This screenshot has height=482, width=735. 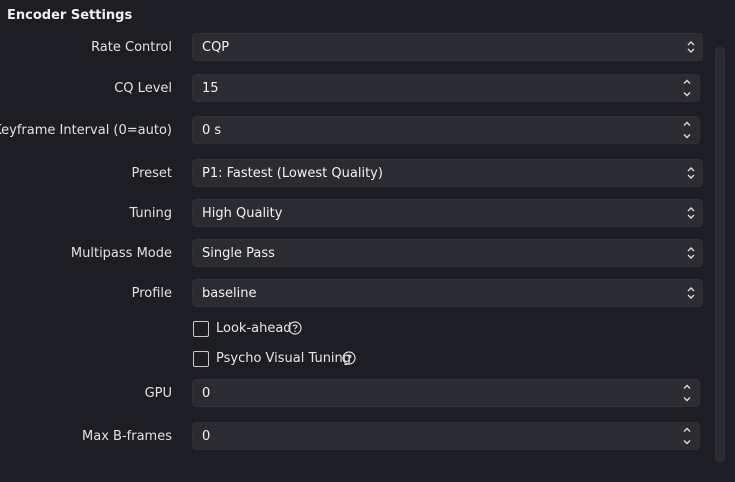 I want to click on keyframe-interval-spin-buttons, so click(x=687, y=130).